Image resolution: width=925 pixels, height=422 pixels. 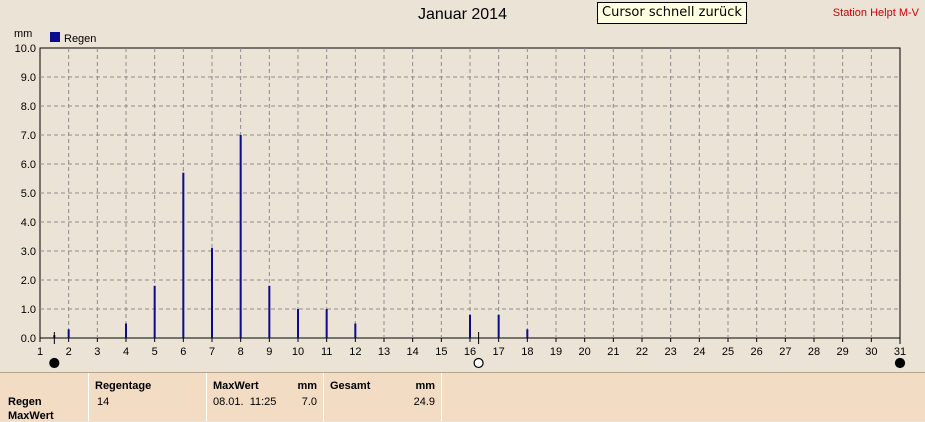 I want to click on gesamt-header: Gesamt, so click(x=350, y=386).